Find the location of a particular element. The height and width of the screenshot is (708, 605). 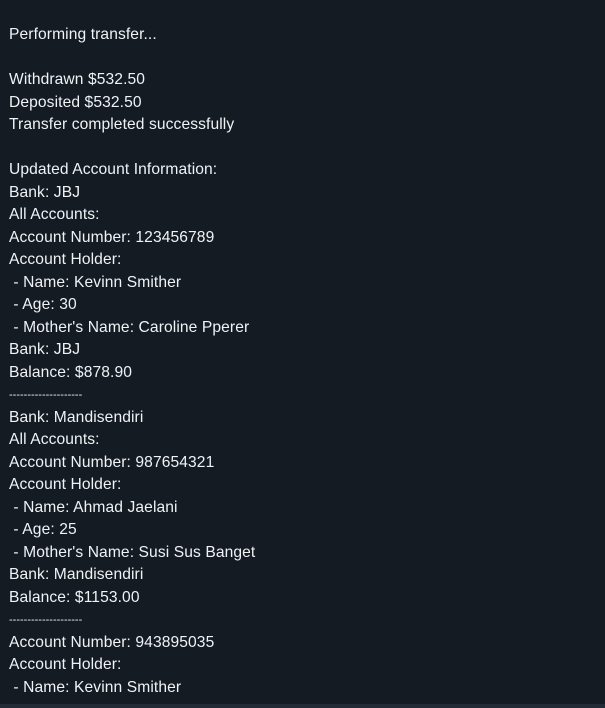

holder-name-line: - Name: Ahmad Jaelani is located at coordinates (93, 507).